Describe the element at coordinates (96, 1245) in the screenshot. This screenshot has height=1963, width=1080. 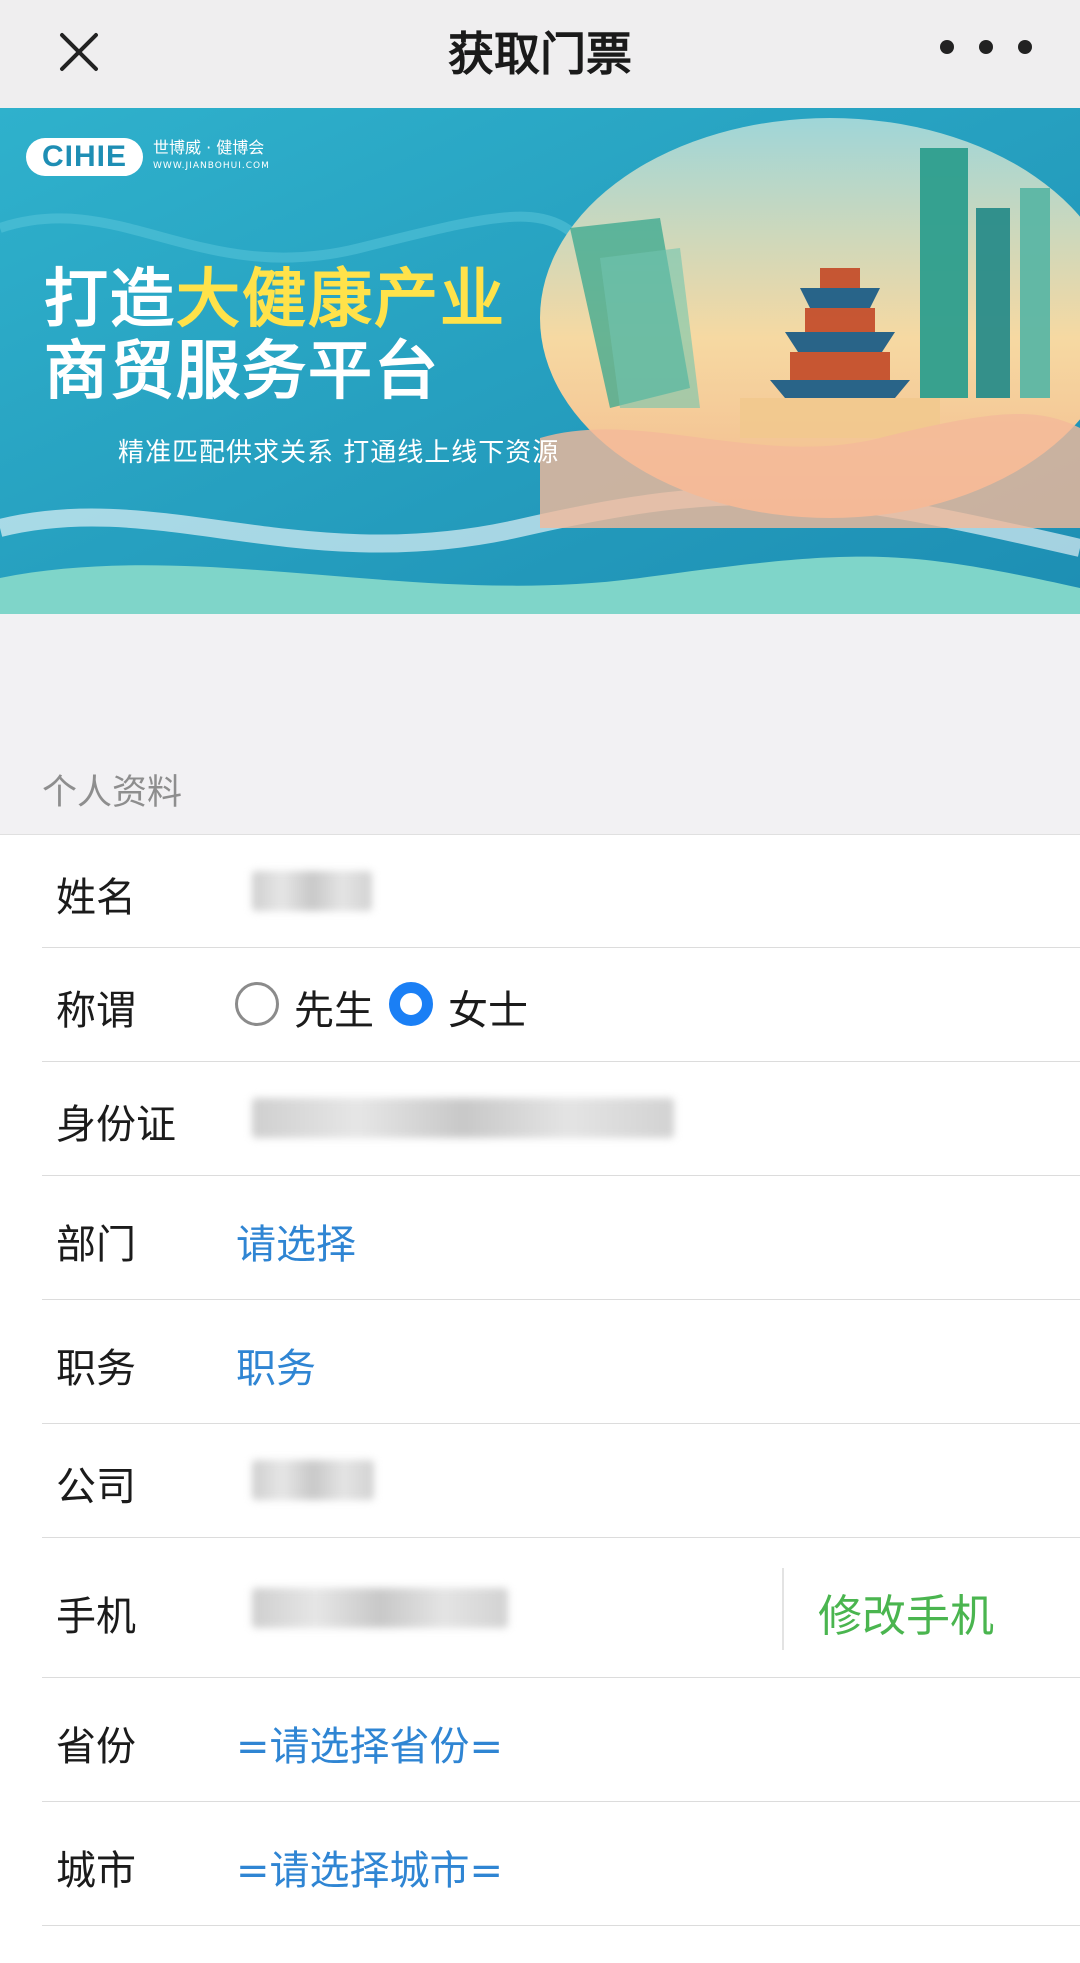
I see `department-label: 部门` at that location.